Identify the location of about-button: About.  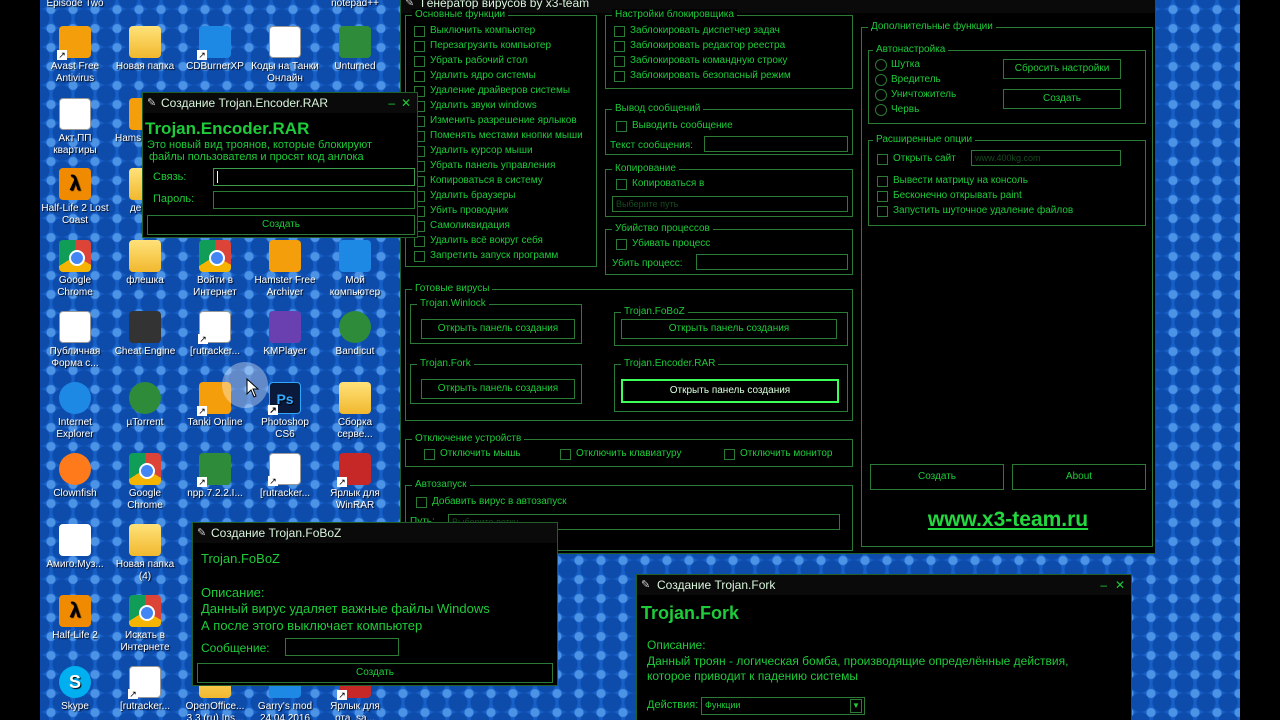
(1079, 477).